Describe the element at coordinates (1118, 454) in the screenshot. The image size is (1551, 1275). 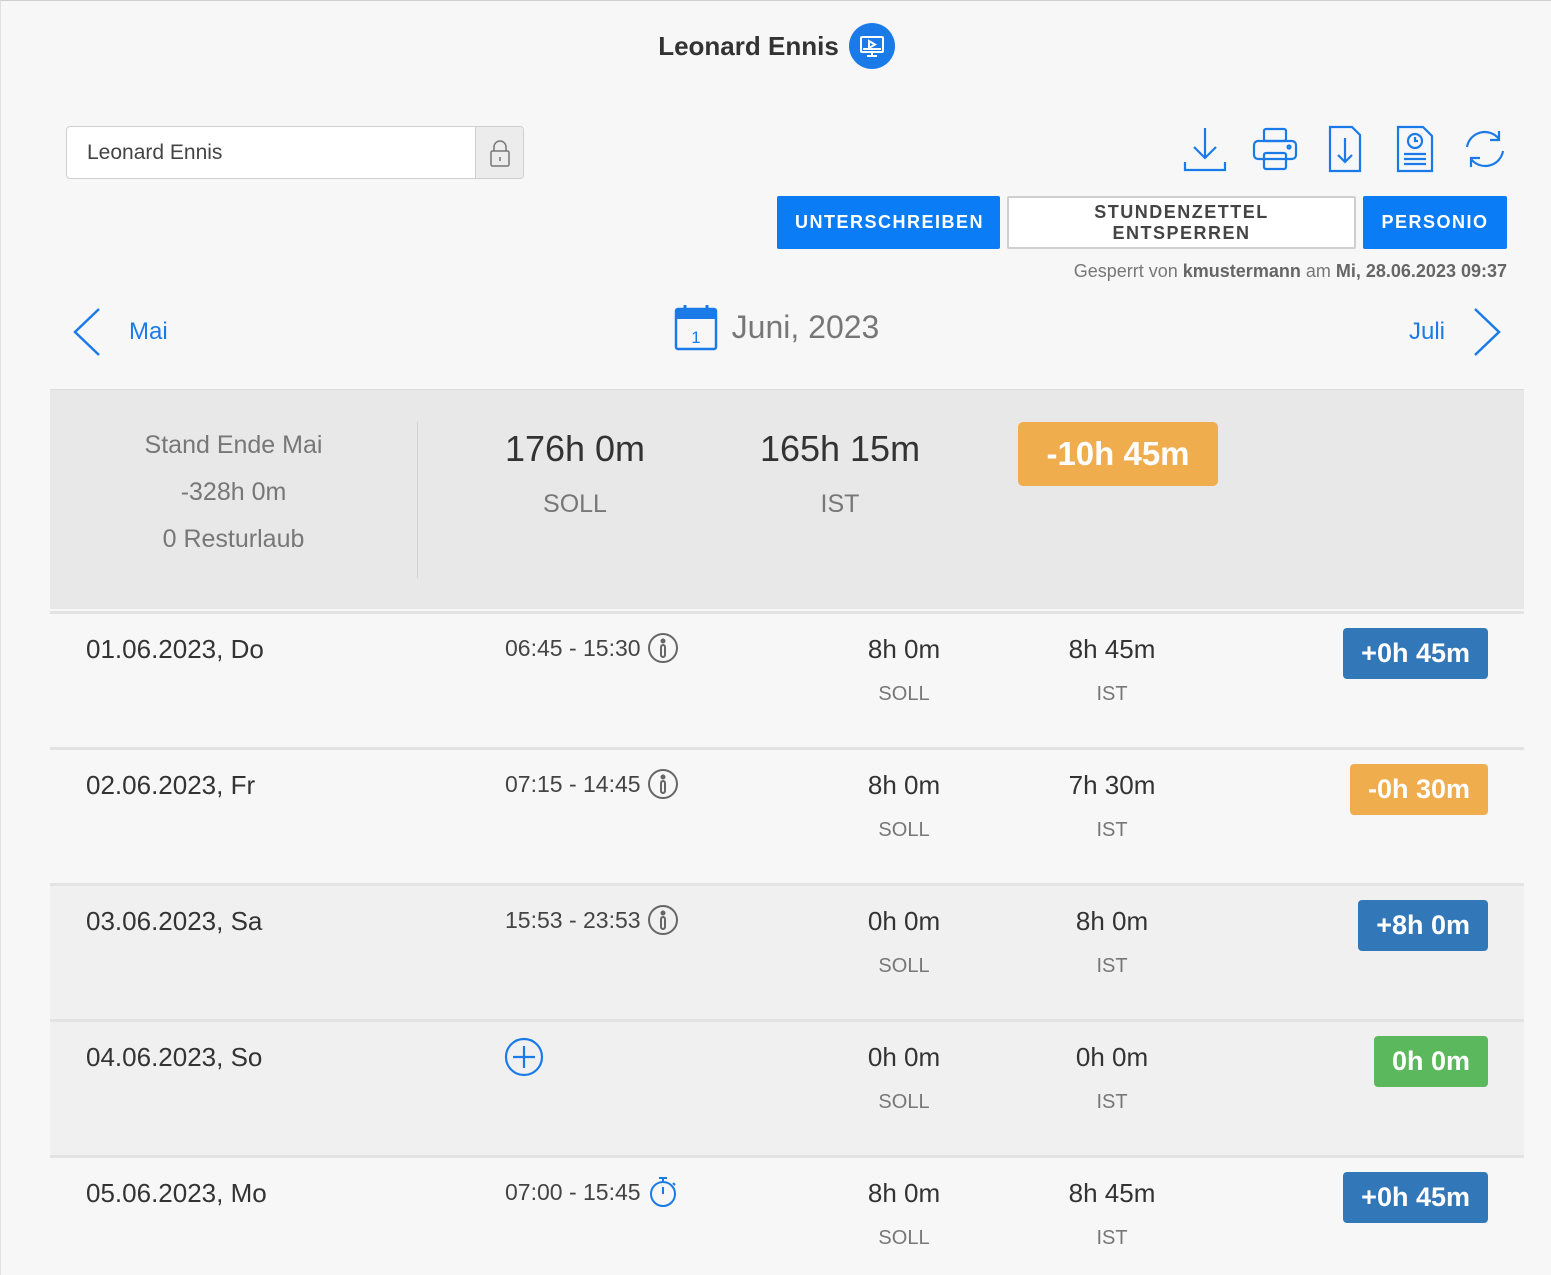
I see `summary-balance-badge: -10h 45m` at that location.